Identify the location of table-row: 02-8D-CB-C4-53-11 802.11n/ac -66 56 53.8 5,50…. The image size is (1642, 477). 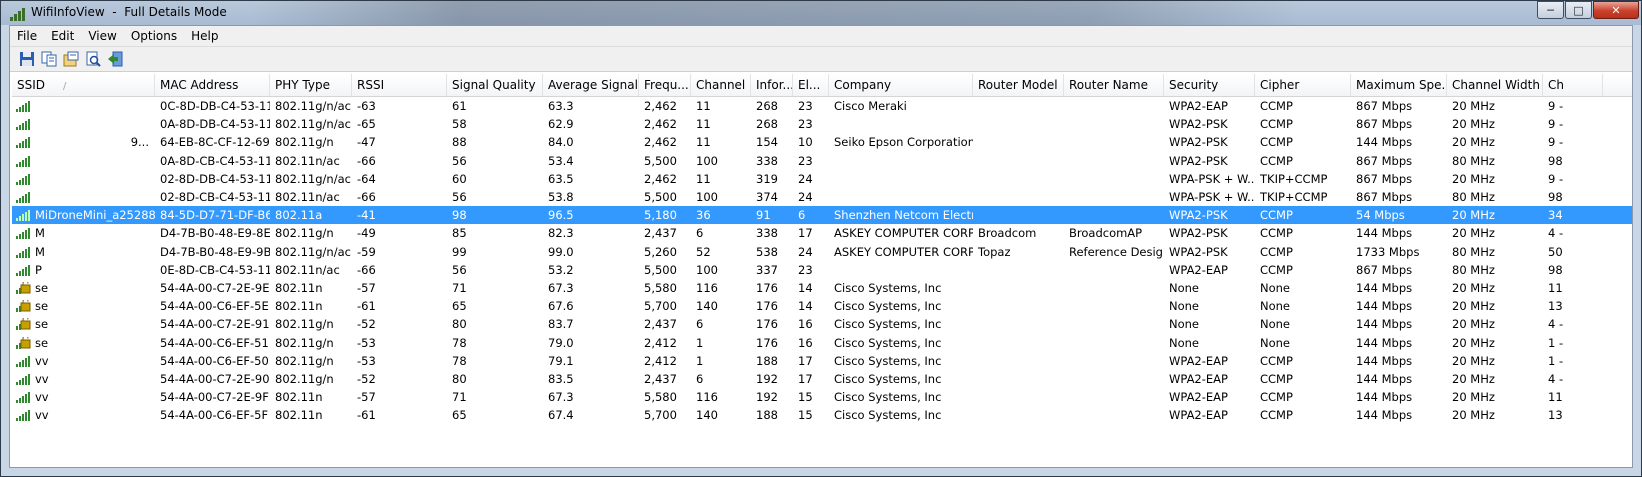
(822, 197).